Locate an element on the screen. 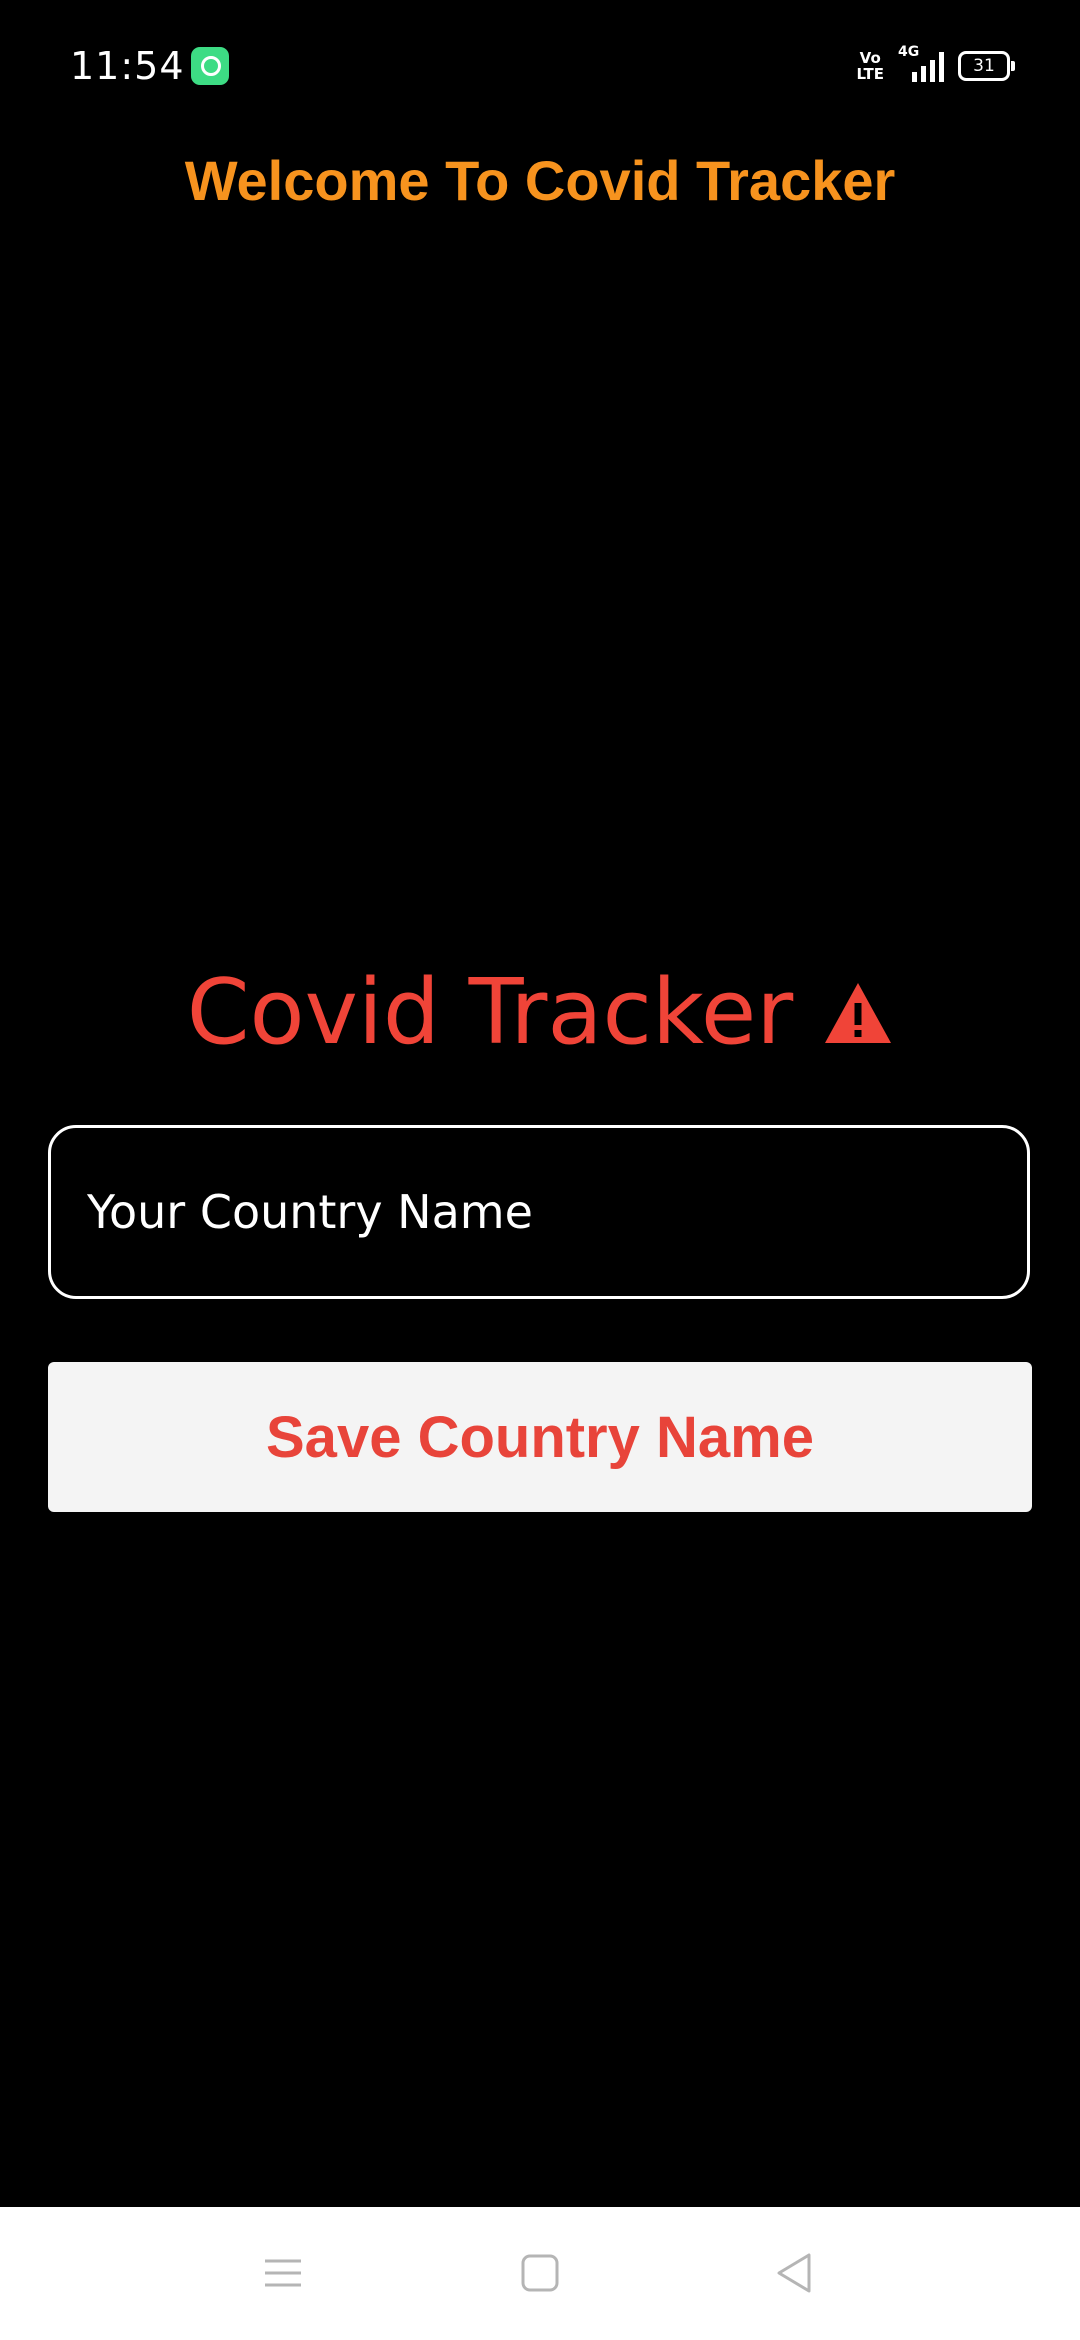 This screenshot has width=1080, height=2340. battery-level: 31 is located at coordinates (984, 66).